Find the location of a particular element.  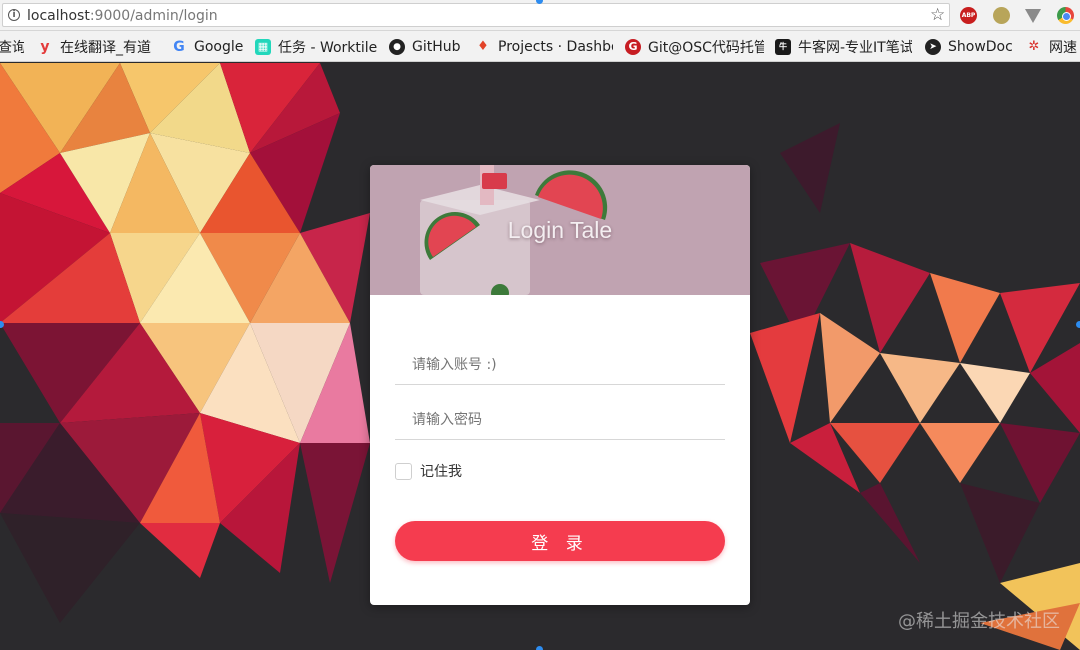

username-input is located at coordinates (560, 365).